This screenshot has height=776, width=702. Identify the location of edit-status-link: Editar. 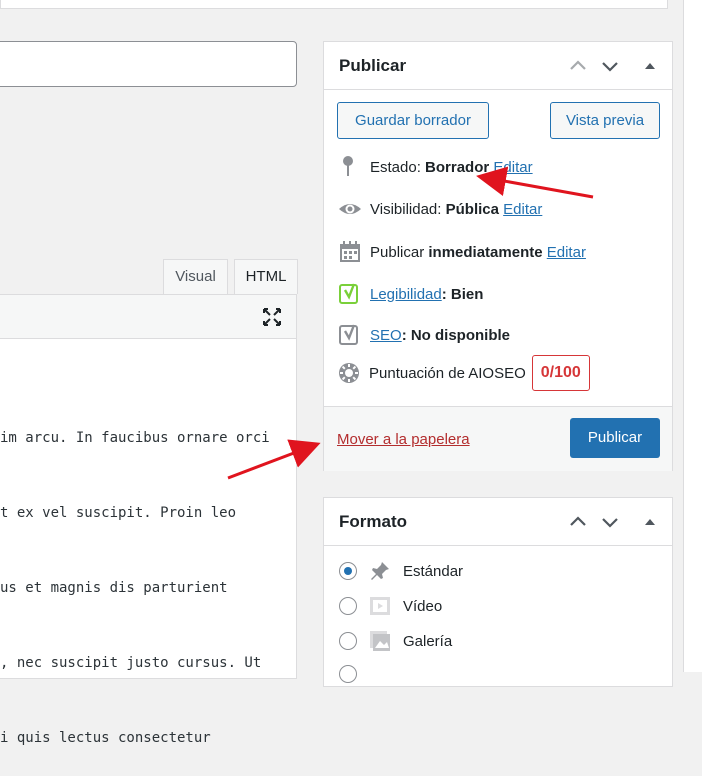
(512, 167).